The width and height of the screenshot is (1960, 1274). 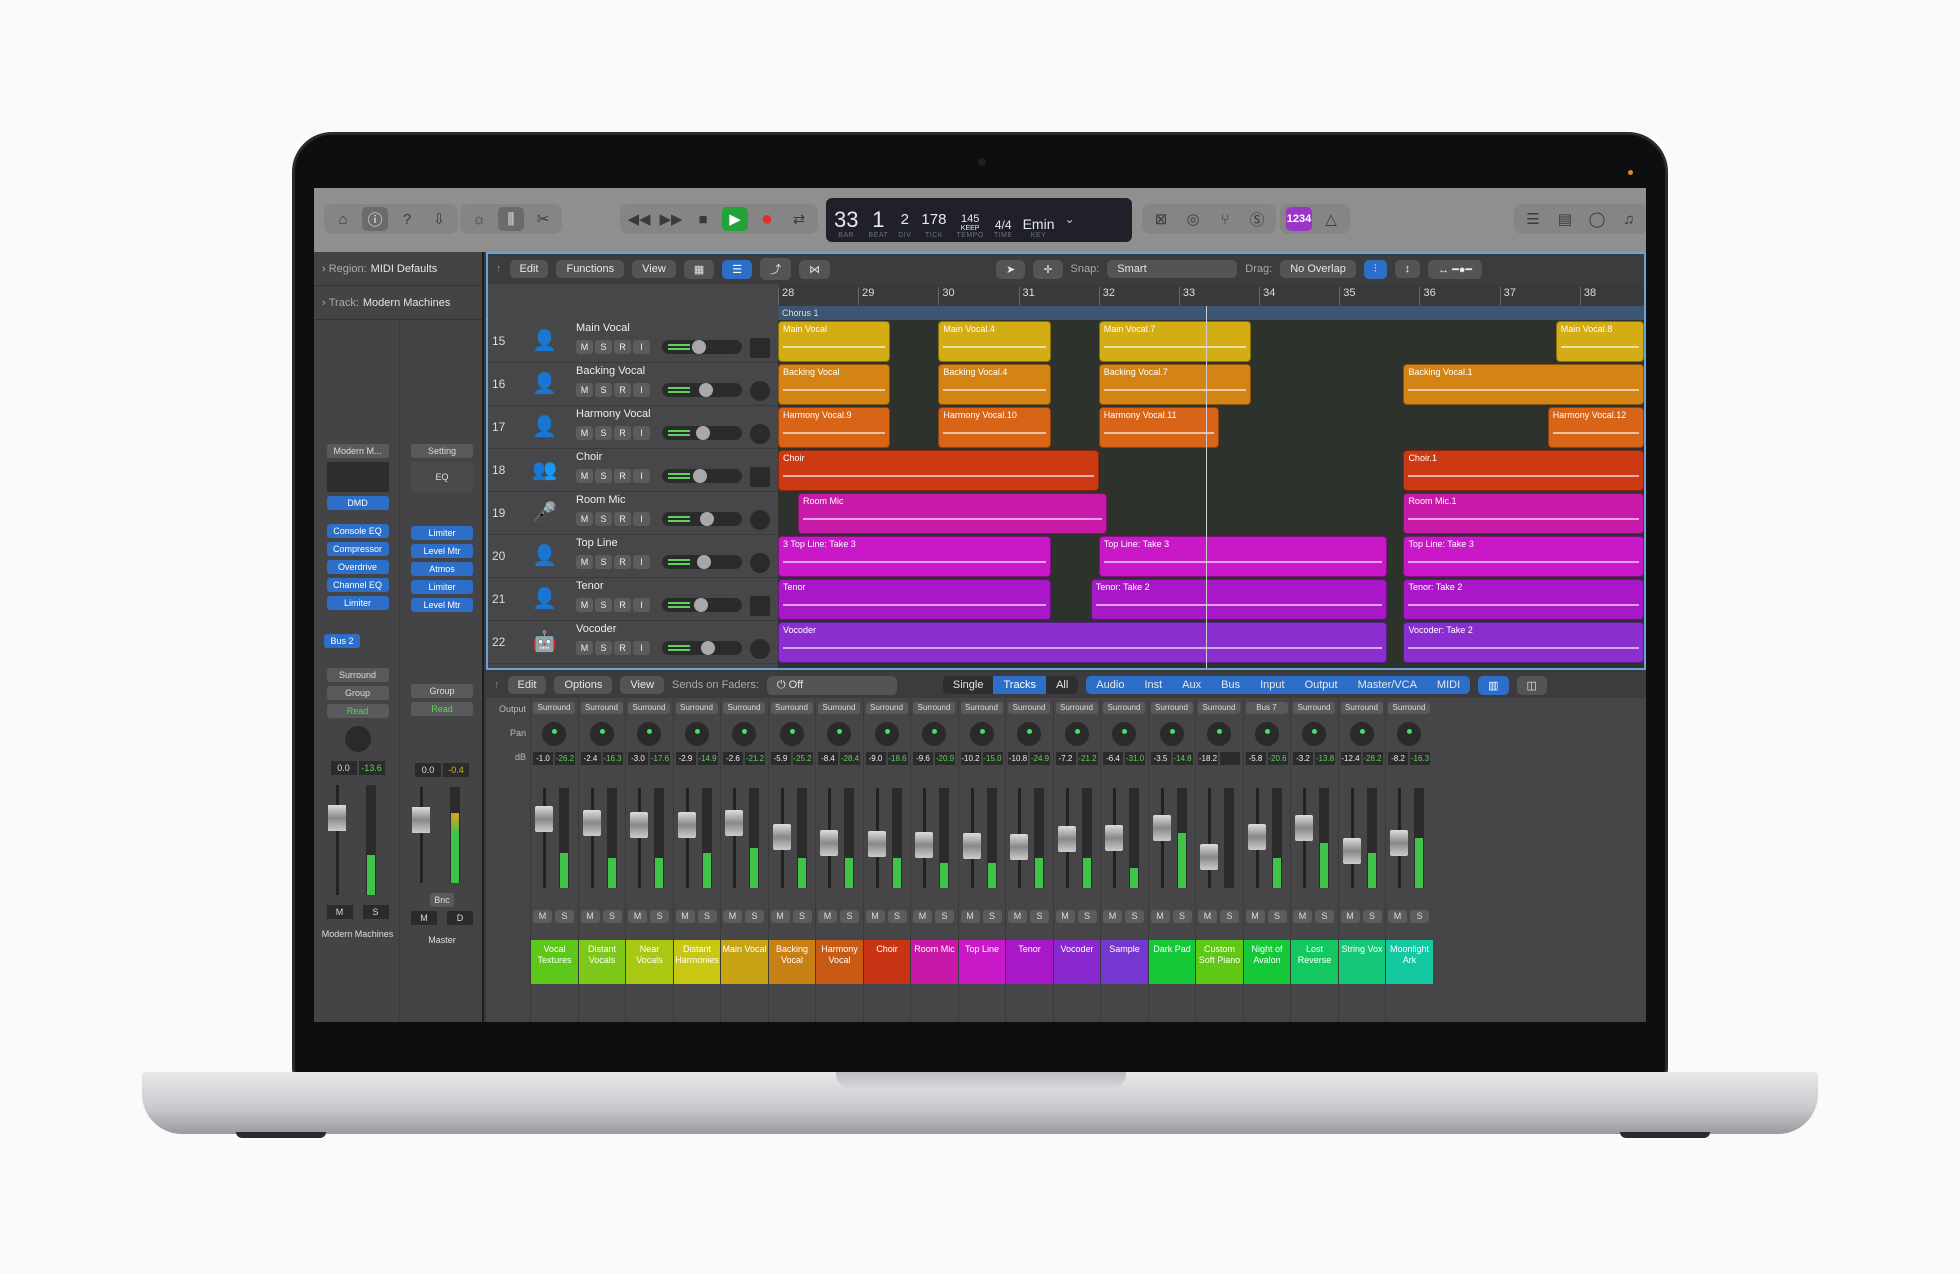 I want to click on plugin-slot: Console EQ, so click(x=357, y=531).